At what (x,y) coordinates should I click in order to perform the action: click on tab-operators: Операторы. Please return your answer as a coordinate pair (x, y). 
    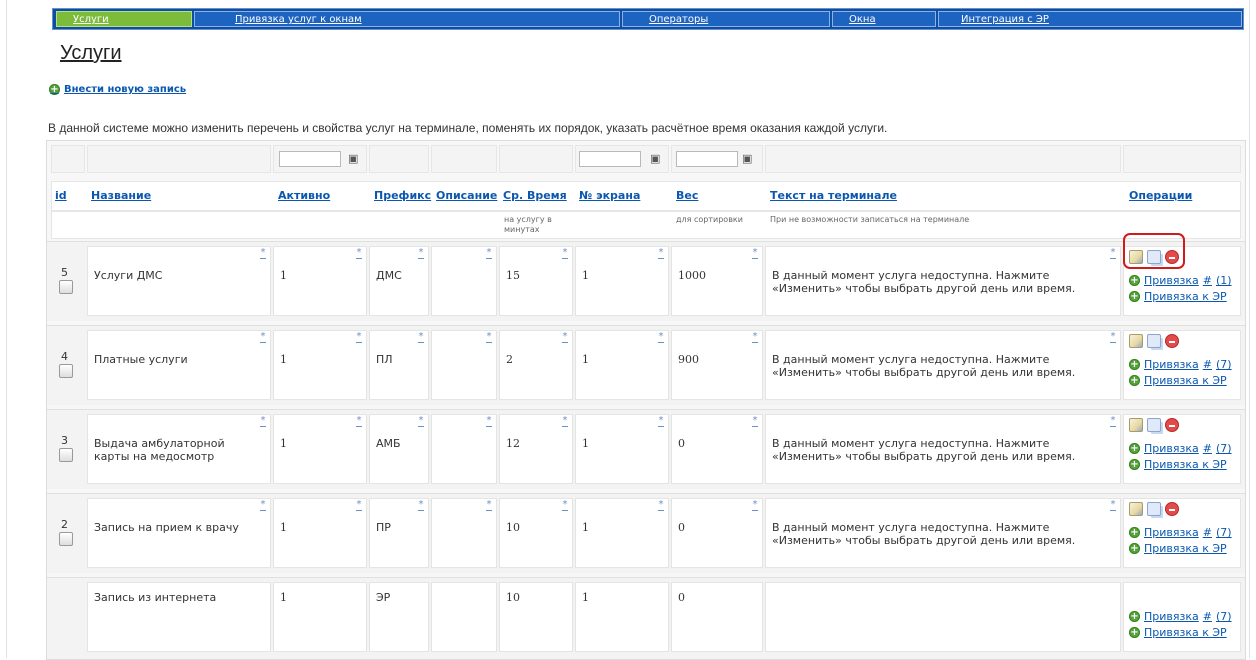
    Looking at the image, I should click on (726, 19).